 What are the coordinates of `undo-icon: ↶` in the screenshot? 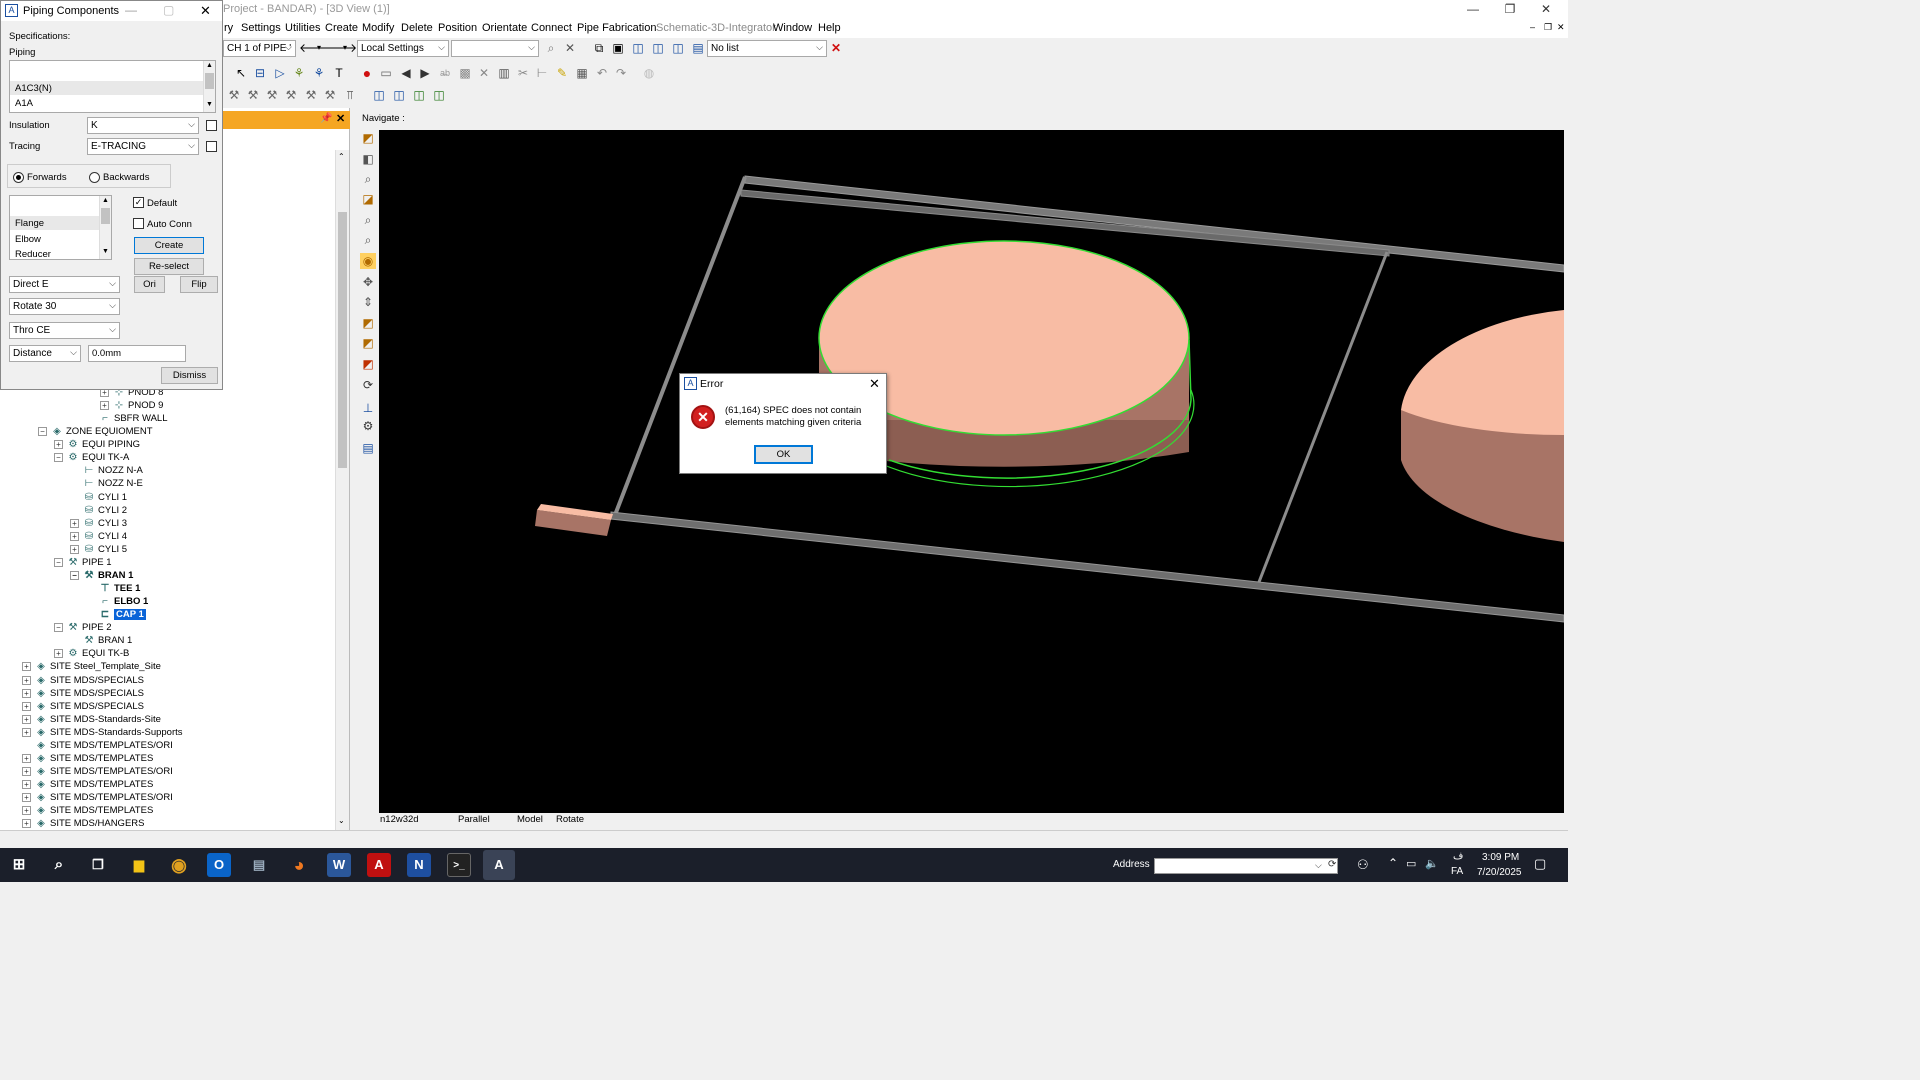 It's located at (602, 73).